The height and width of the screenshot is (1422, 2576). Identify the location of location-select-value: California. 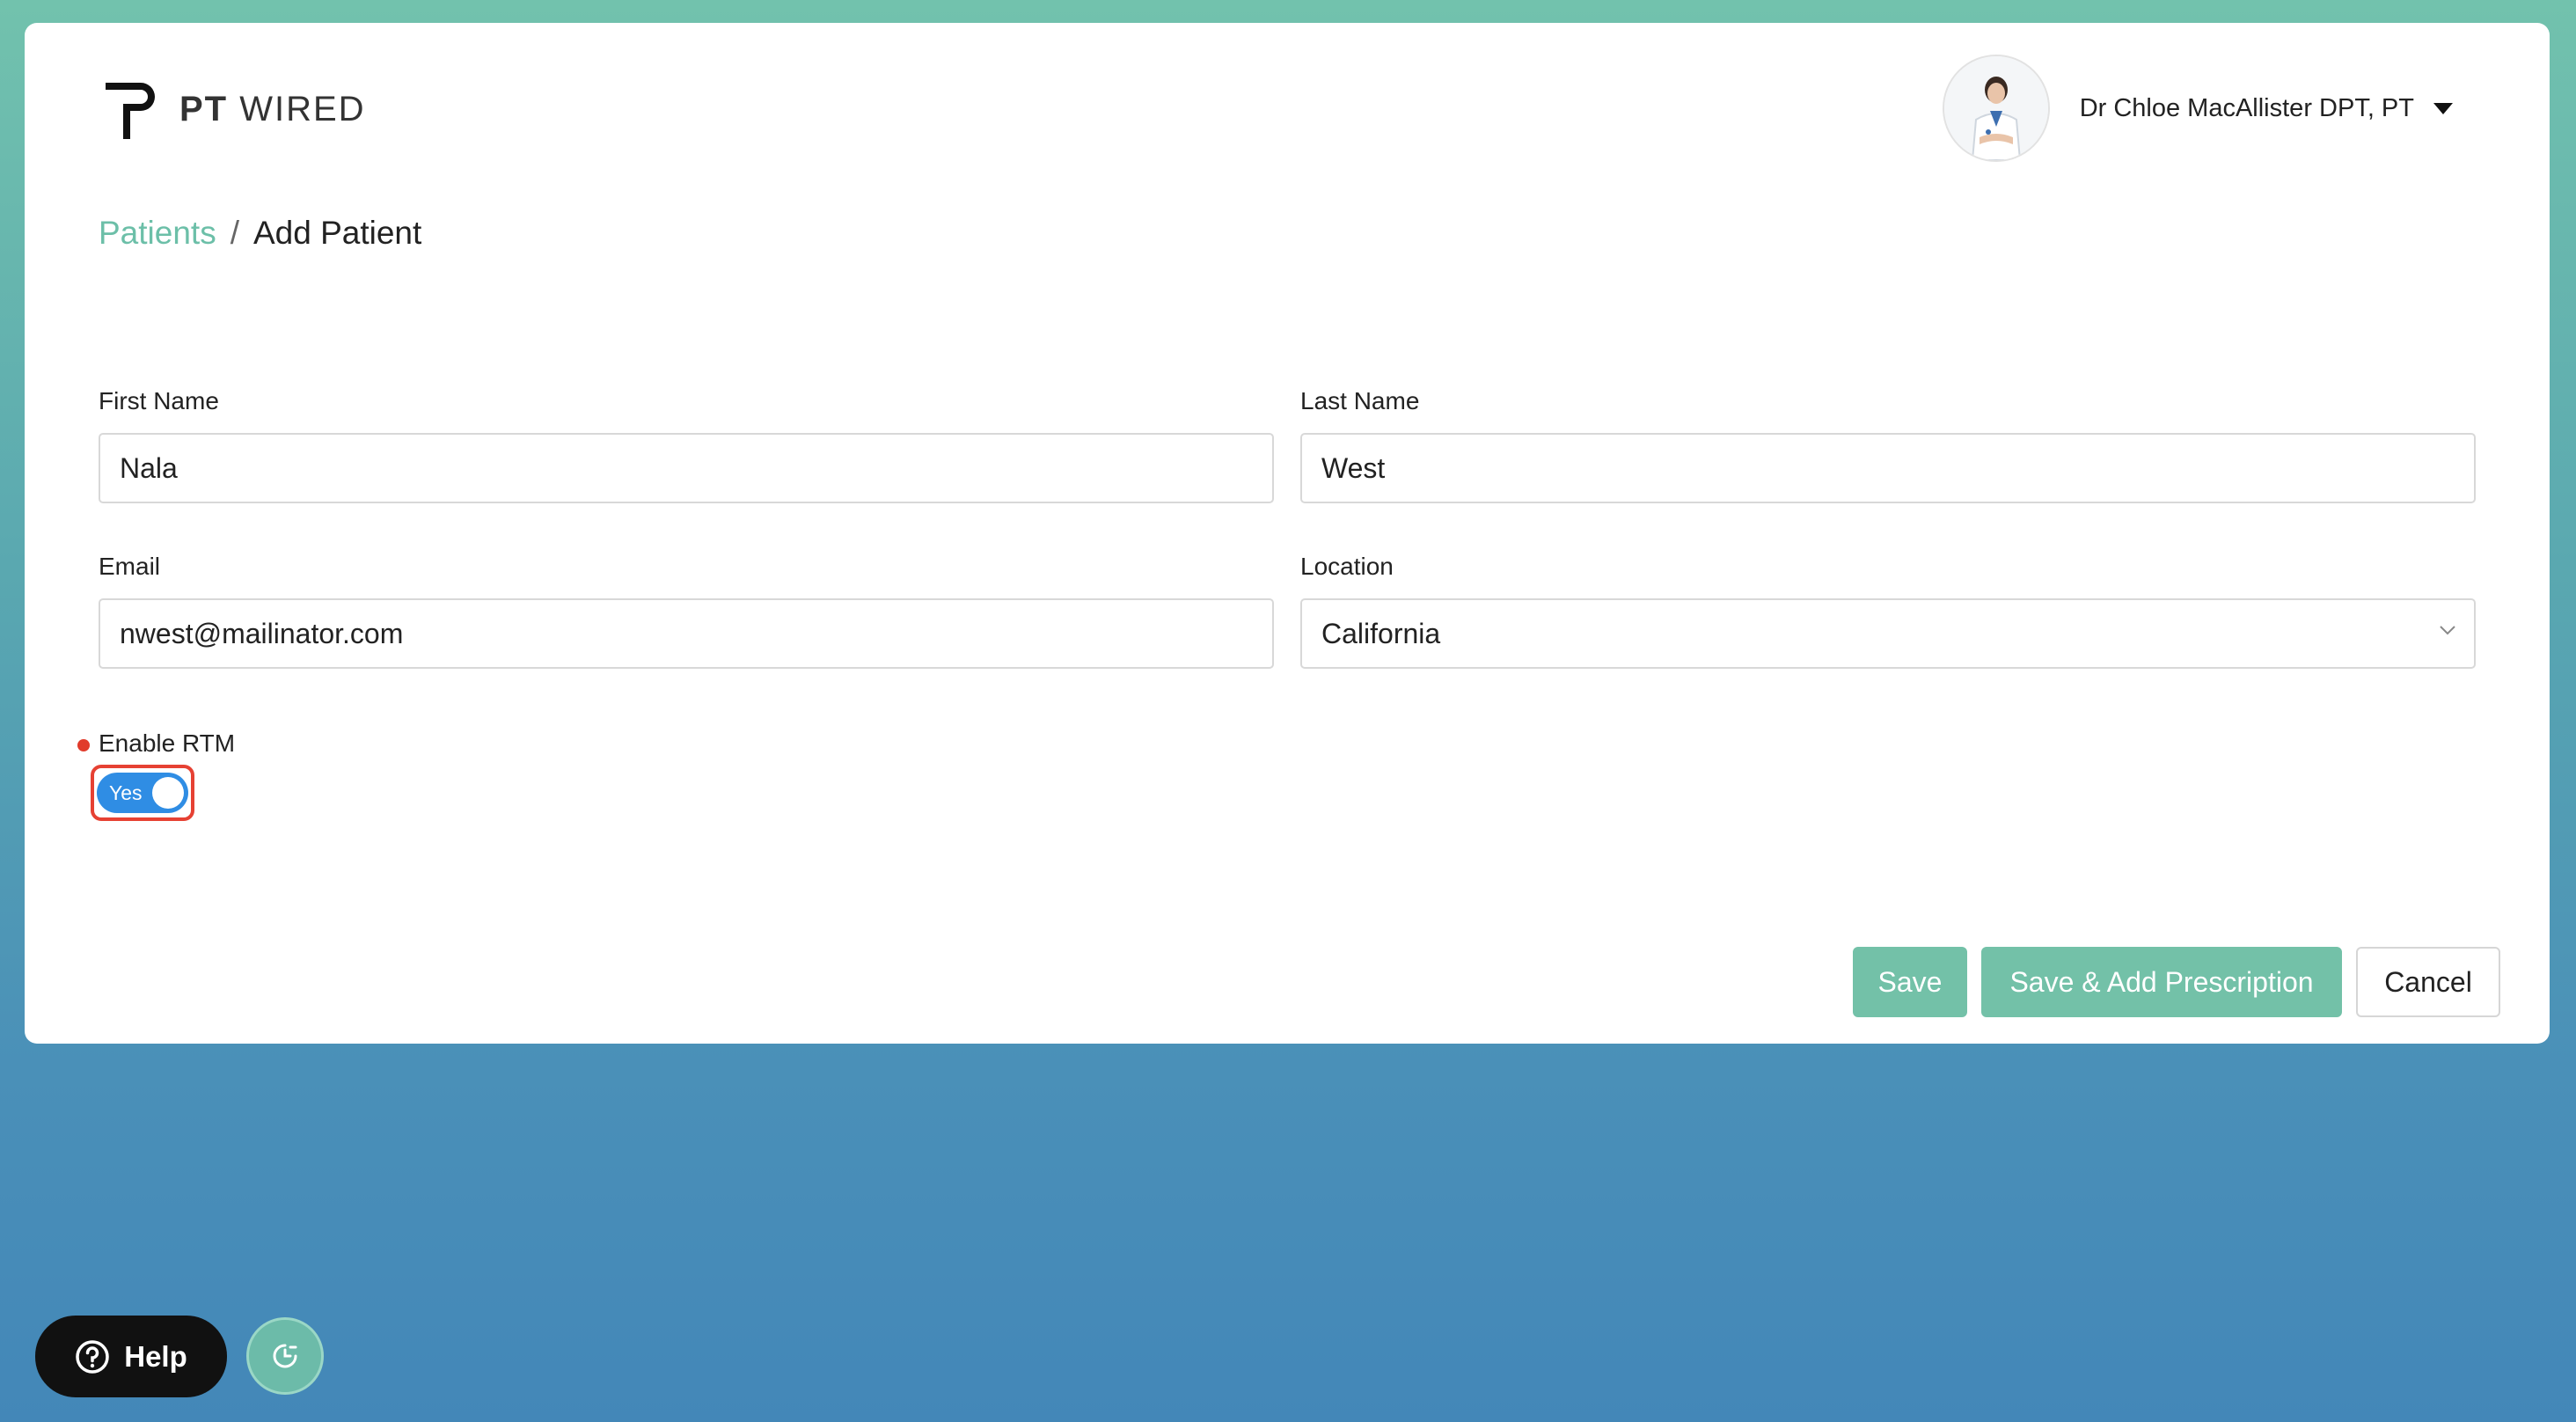
(1888, 633).